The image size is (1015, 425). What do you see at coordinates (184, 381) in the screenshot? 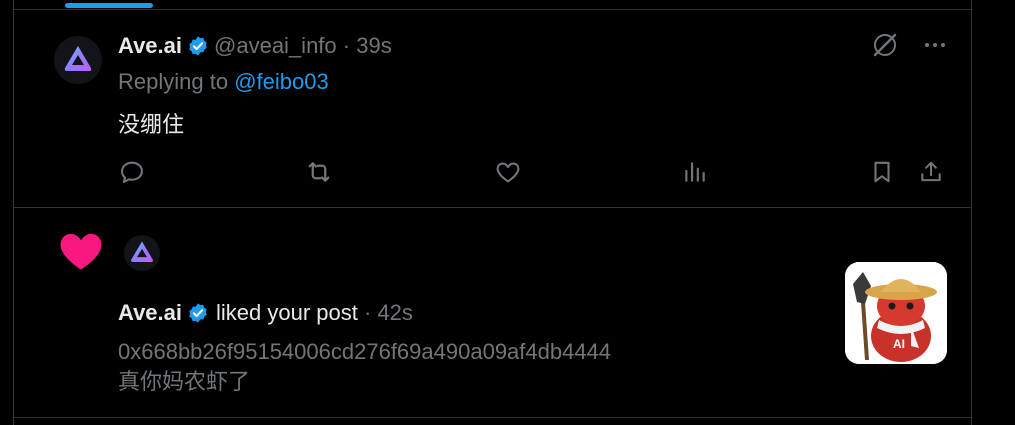
I see `post-line: 真你妈农虾了` at bounding box center [184, 381].